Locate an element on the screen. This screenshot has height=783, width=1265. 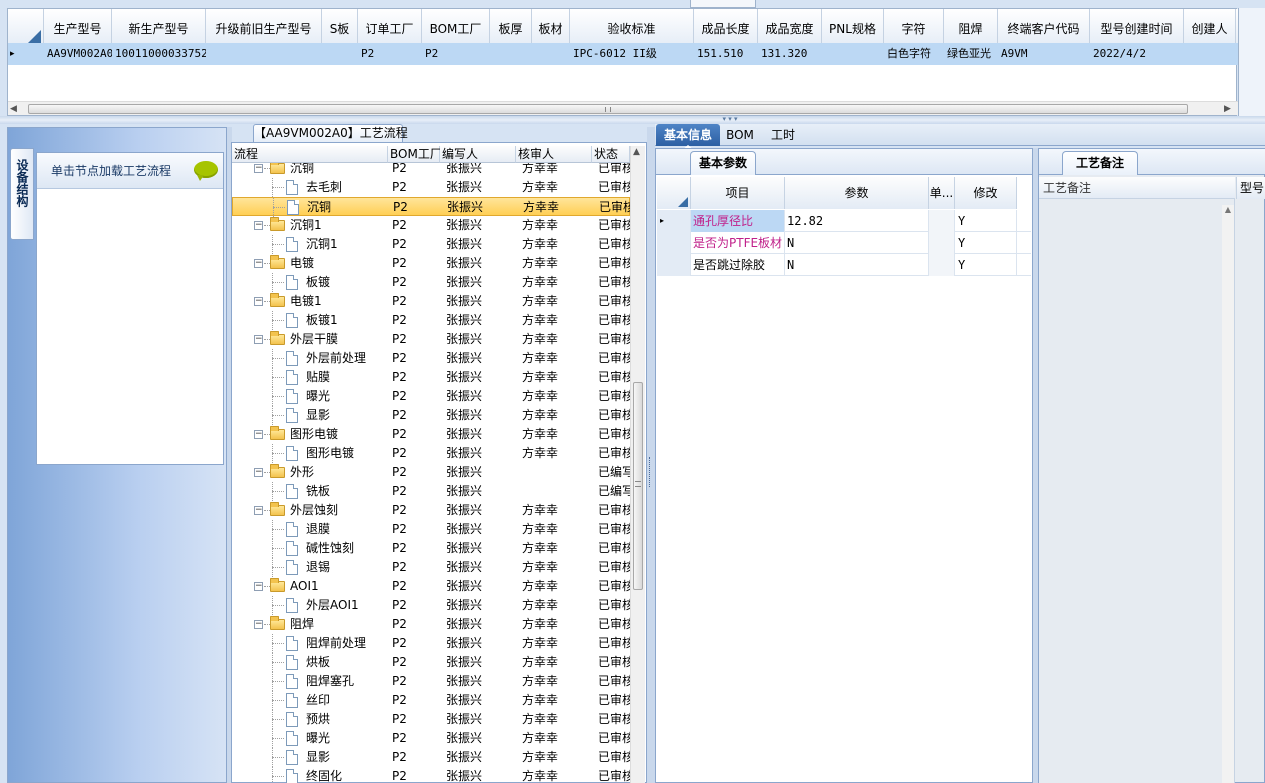
tree-column-header-bom: BOM工厂 is located at coordinates (415, 154).